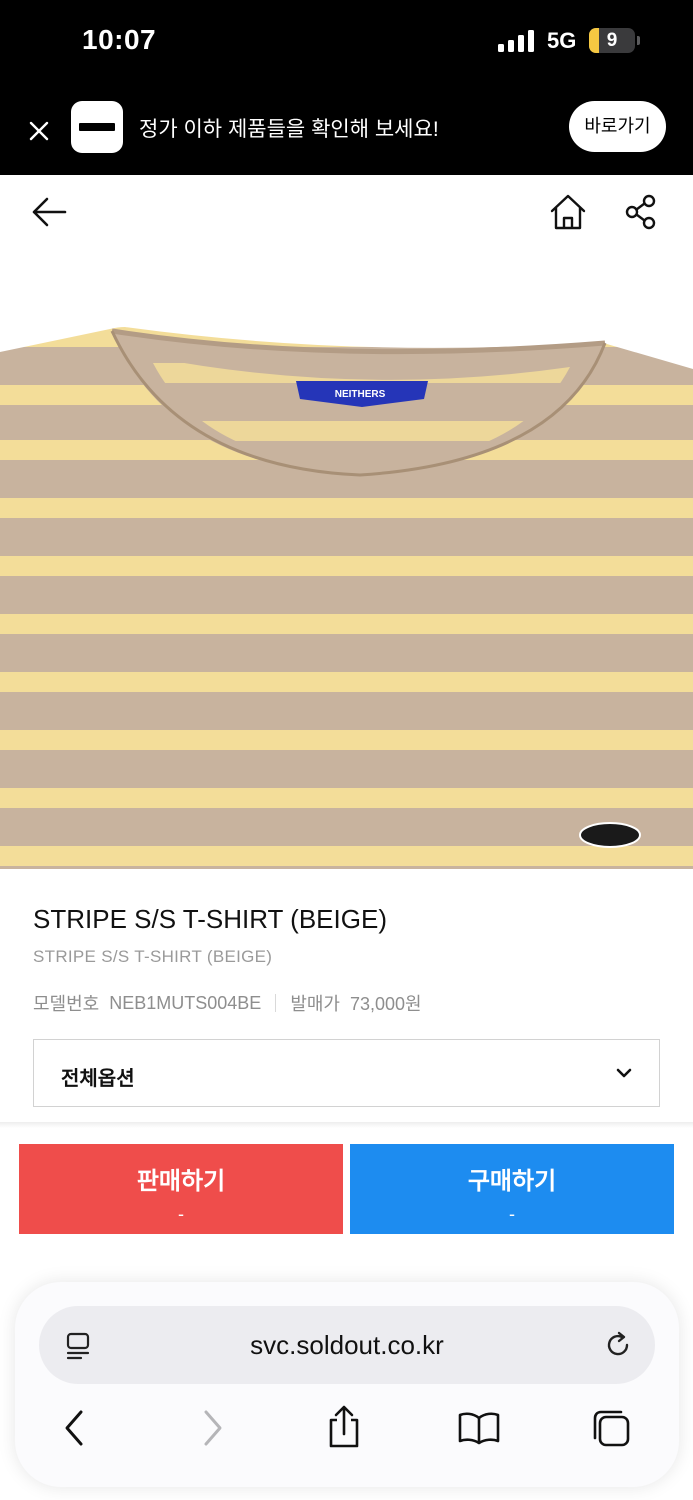  Describe the element at coordinates (212, 1428) in the screenshot. I see `browser-forward-icon` at that location.